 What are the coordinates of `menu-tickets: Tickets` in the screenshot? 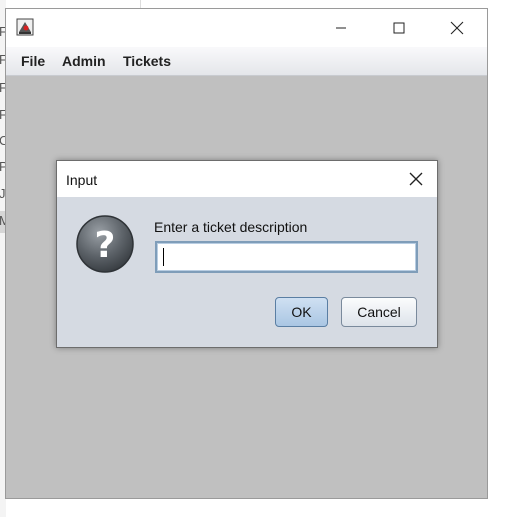 It's located at (147, 61).